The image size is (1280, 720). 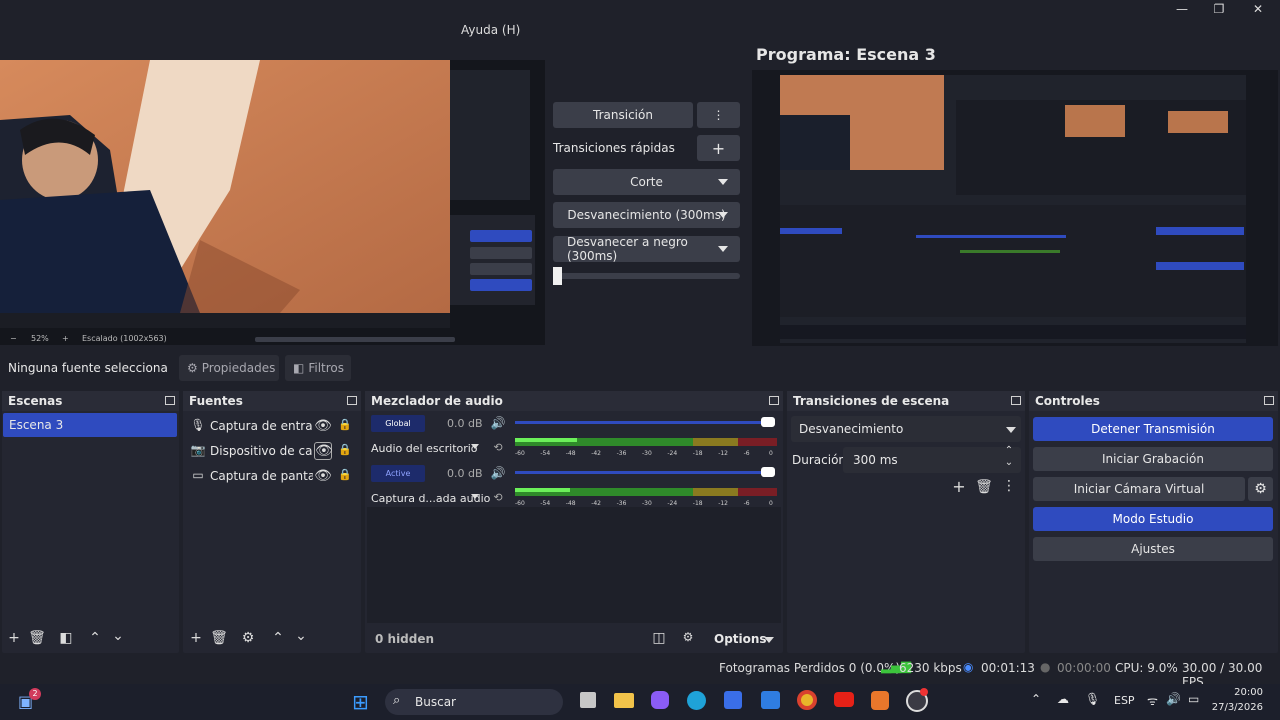 What do you see at coordinates (557, 276) in the screenshot?
I see `transition-slider-handle` at bounding box center [557, 276].